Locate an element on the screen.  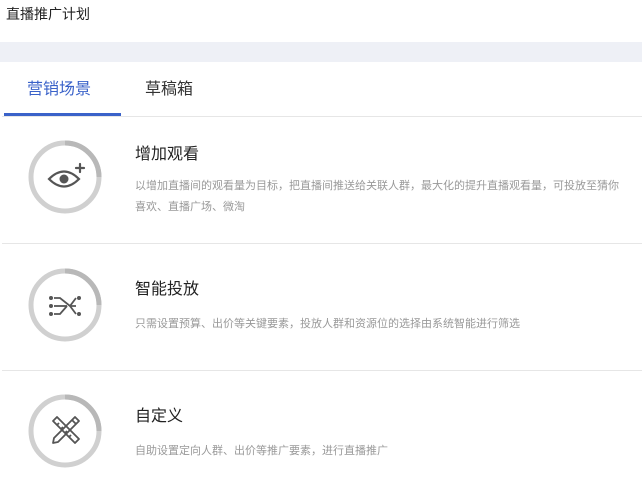
ruler-pencil-icon is located at coordinates (65, 431).